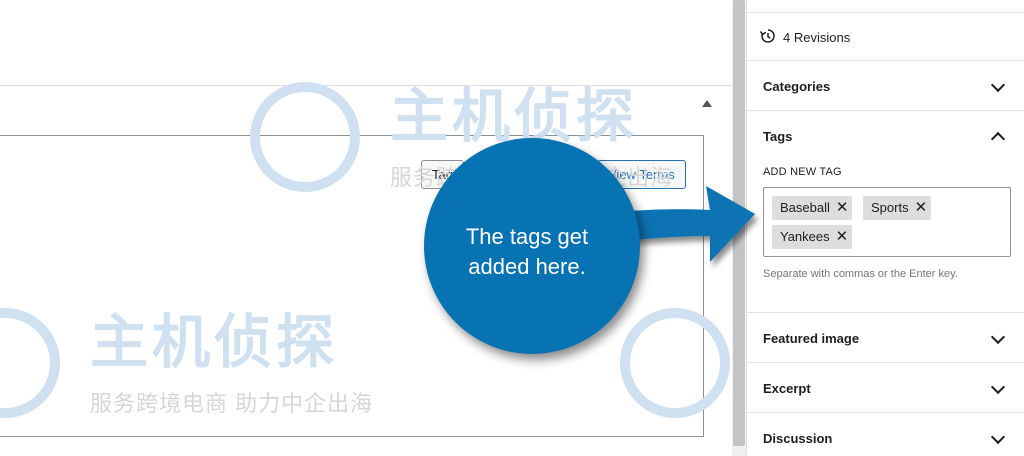 The image size is (1024, 456). I want to click on collapse-arrow-icon, so click(707, 103).